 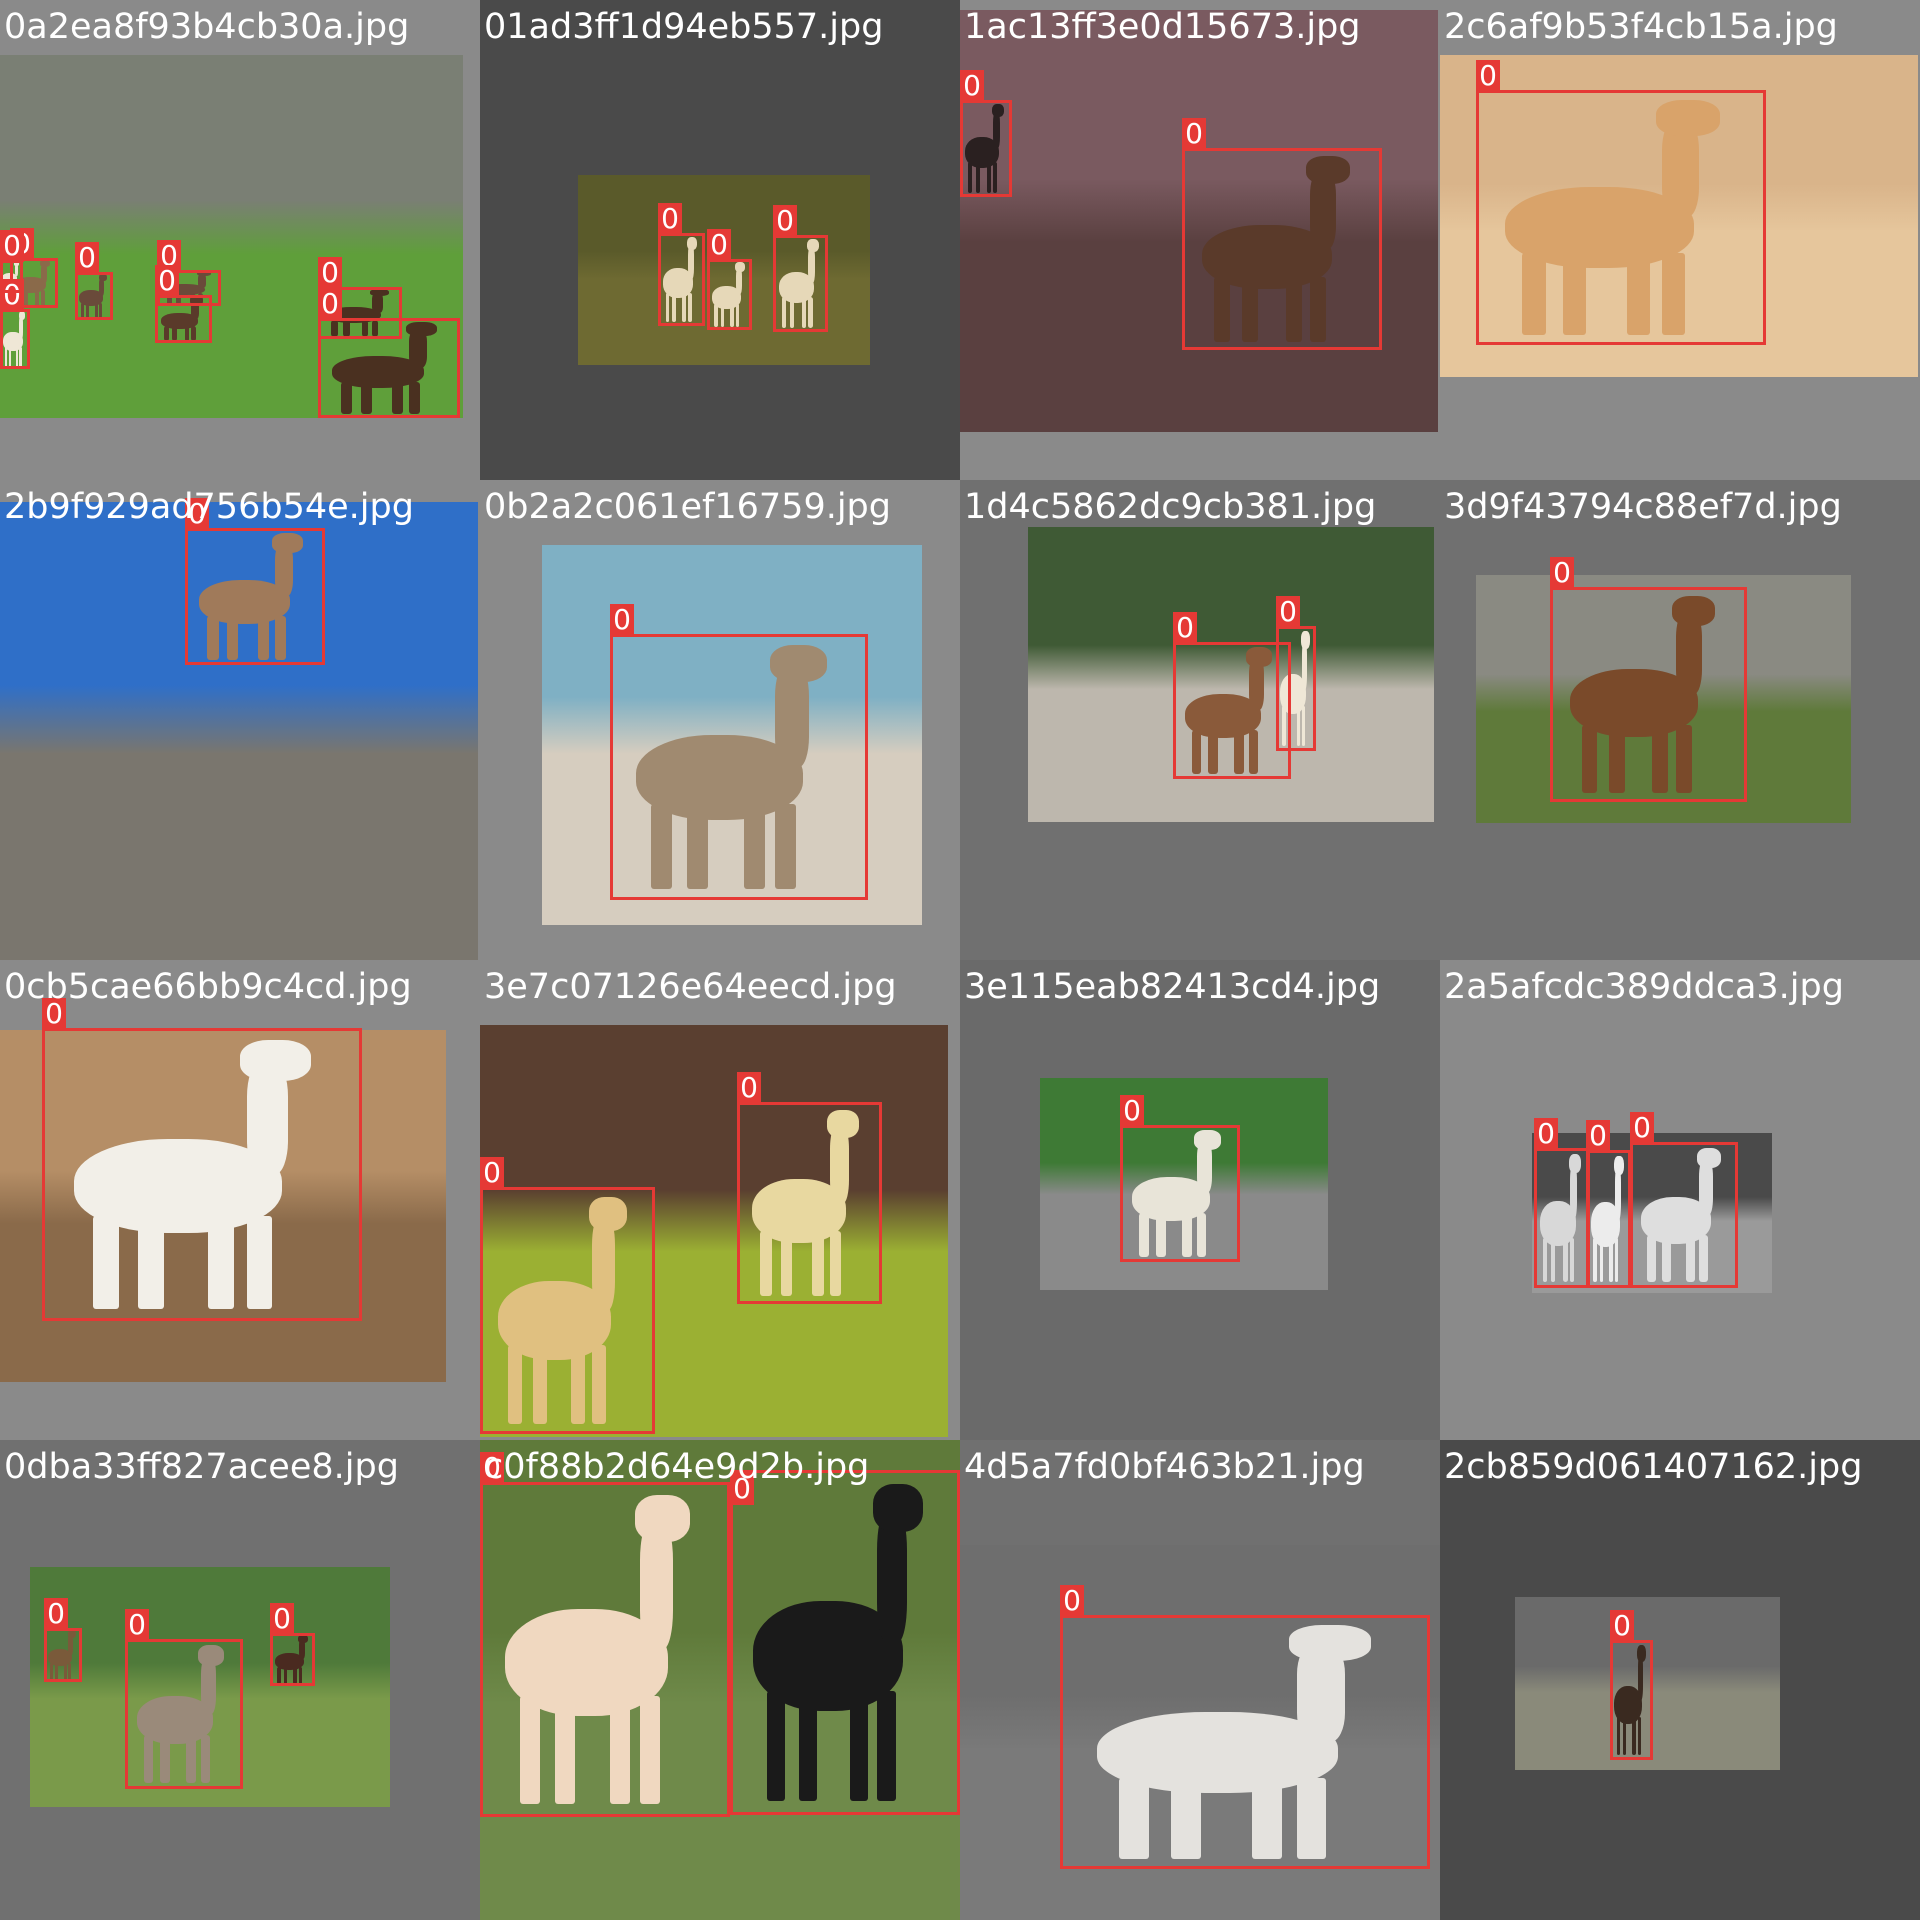 I want to click on mosaic-tile: 0 0 0 2a5afcdc389ddca3.jpg, so click(x=1680, y=1200).